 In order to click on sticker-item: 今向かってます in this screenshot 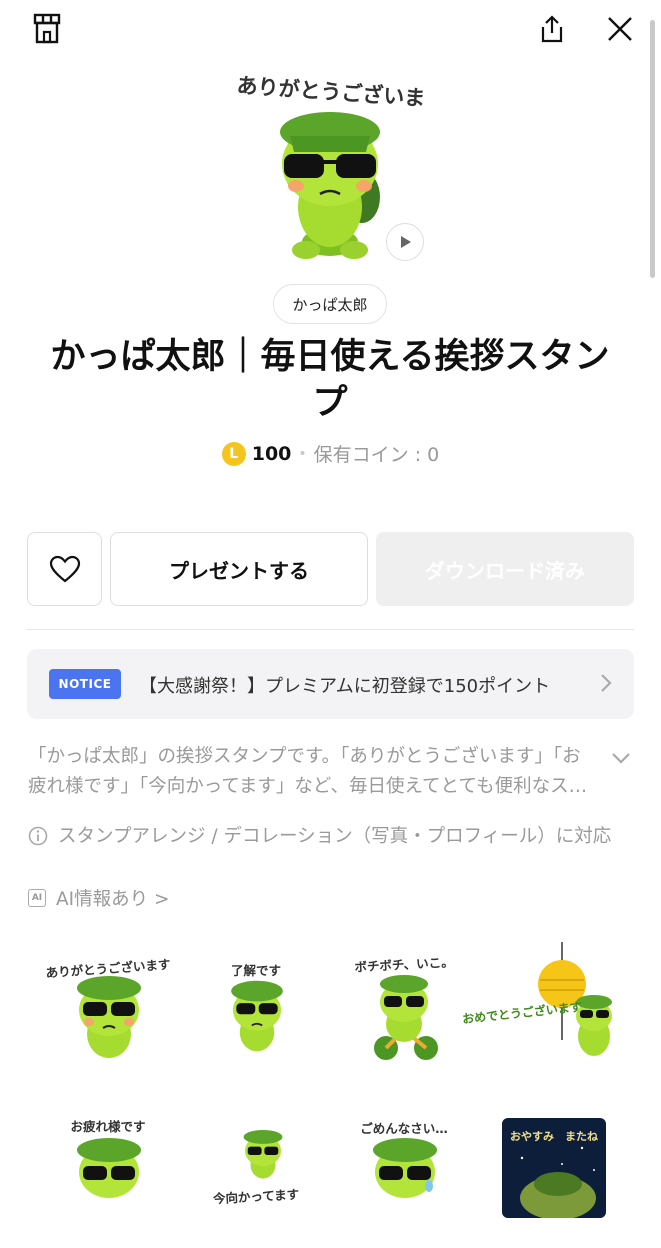, I will do `click(256, 1178)`.